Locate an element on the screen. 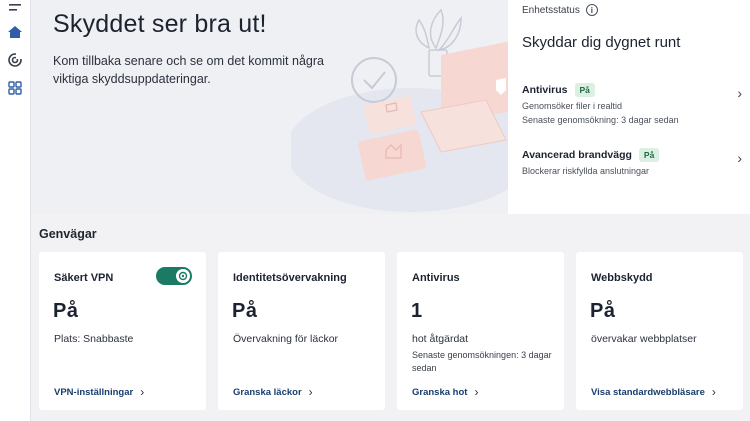  card-detail: Övervakning för läckor is located at coordinates (286, 339).